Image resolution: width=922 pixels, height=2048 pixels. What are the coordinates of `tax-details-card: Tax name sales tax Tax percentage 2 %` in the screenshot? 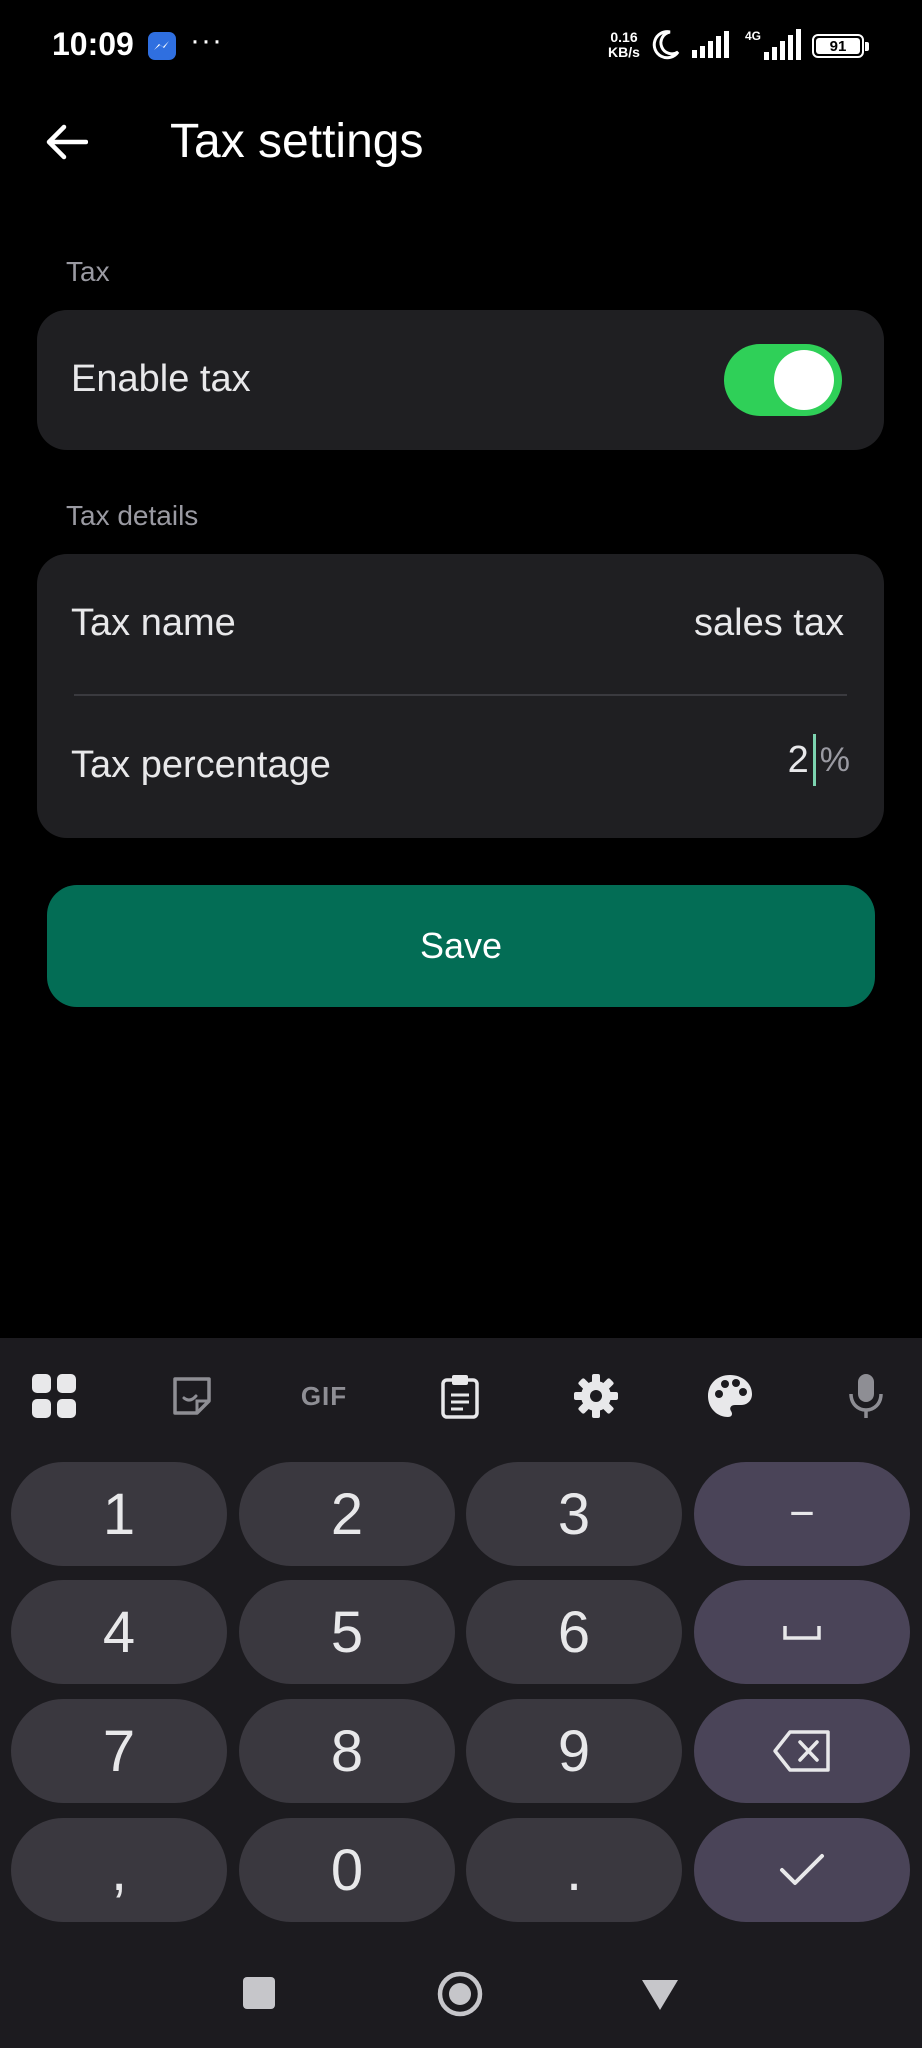 It's located at (460, 696).